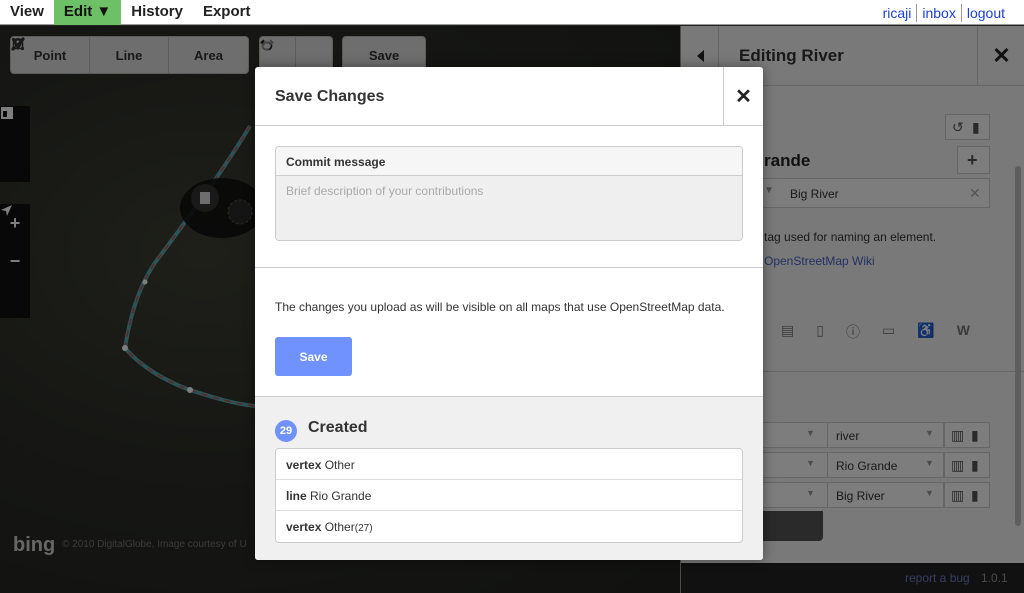 This screenshot has height=593, width=1024. Describe the element at coordinates (509, 526) in the screenshot. I see `list-item: vertex Other(27)` at that location.